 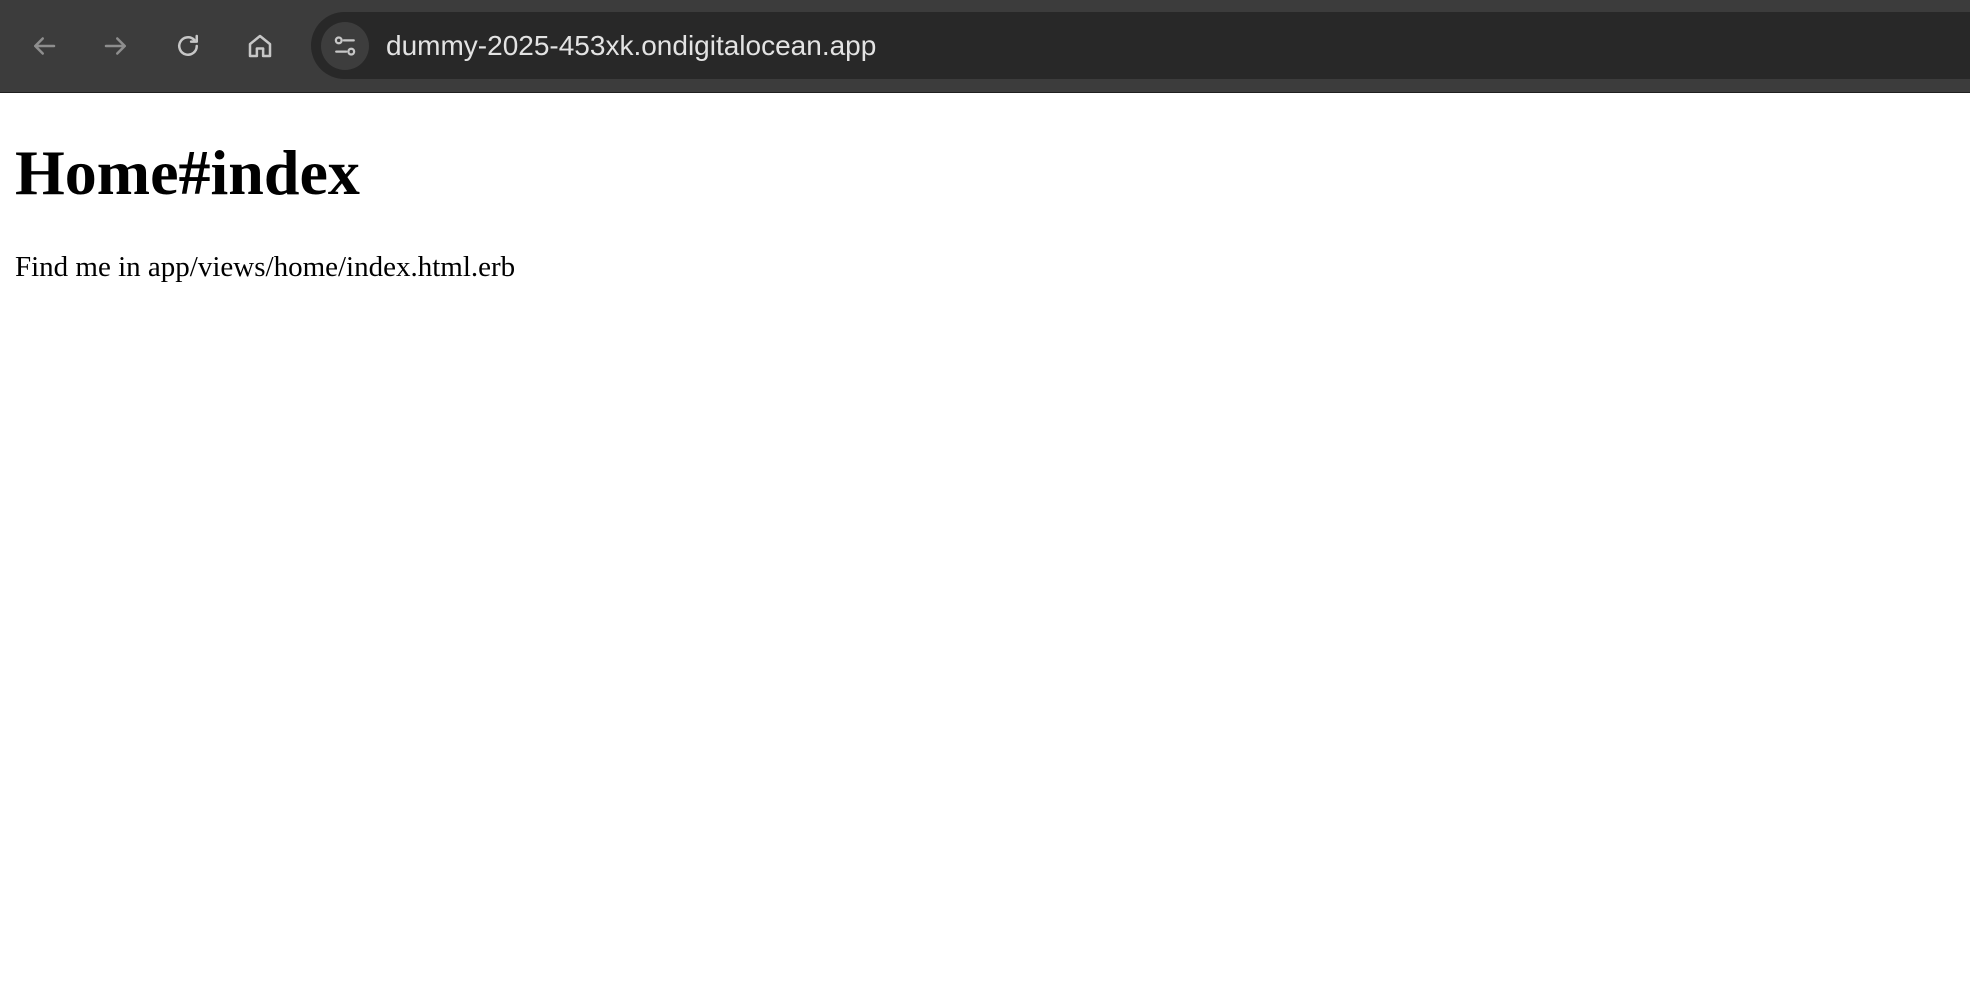 I want to click on page-title: Home#index, so click(x=187, y=172).